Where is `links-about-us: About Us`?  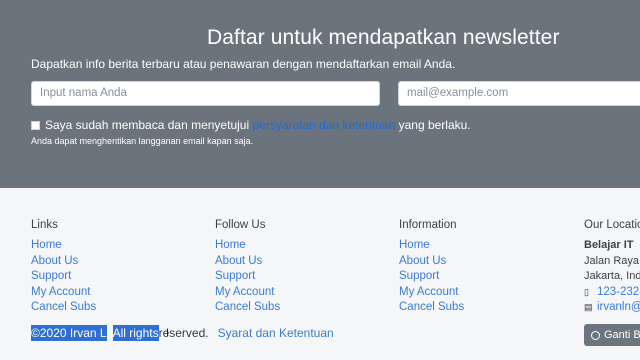 links-about-us: About Us is located at coordinates (63, 262).